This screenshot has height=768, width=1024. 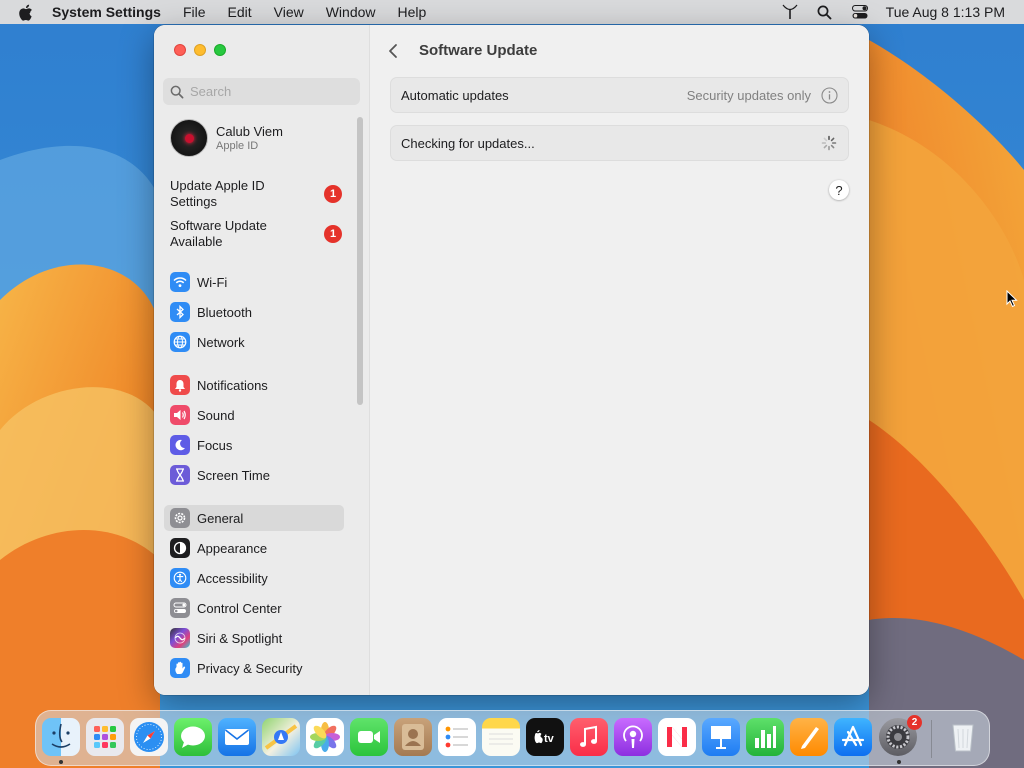 What do you see at coordinates (180, 578) in the screenshot?
I see `accessibility-icon` at bounding box center [180, 578].